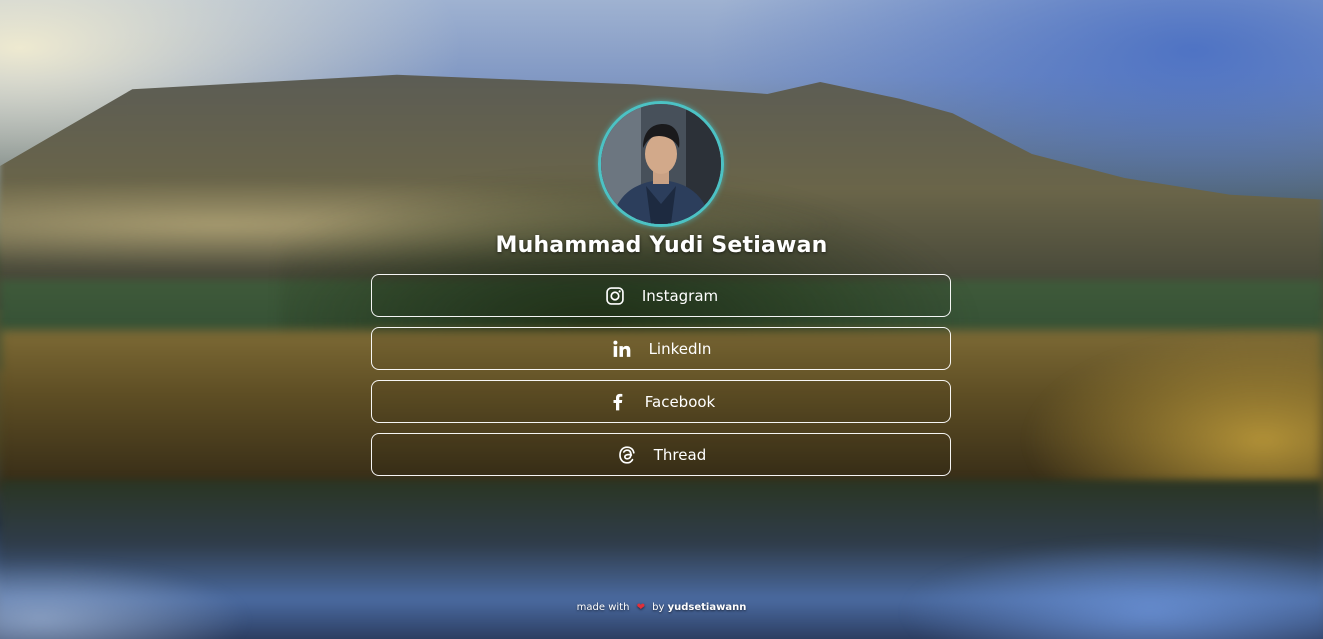 The height and width of the screenshot is (639, 1323). I want to click on link-list: Instagram LinkedIn Facebook Thread, so click(661, 380).